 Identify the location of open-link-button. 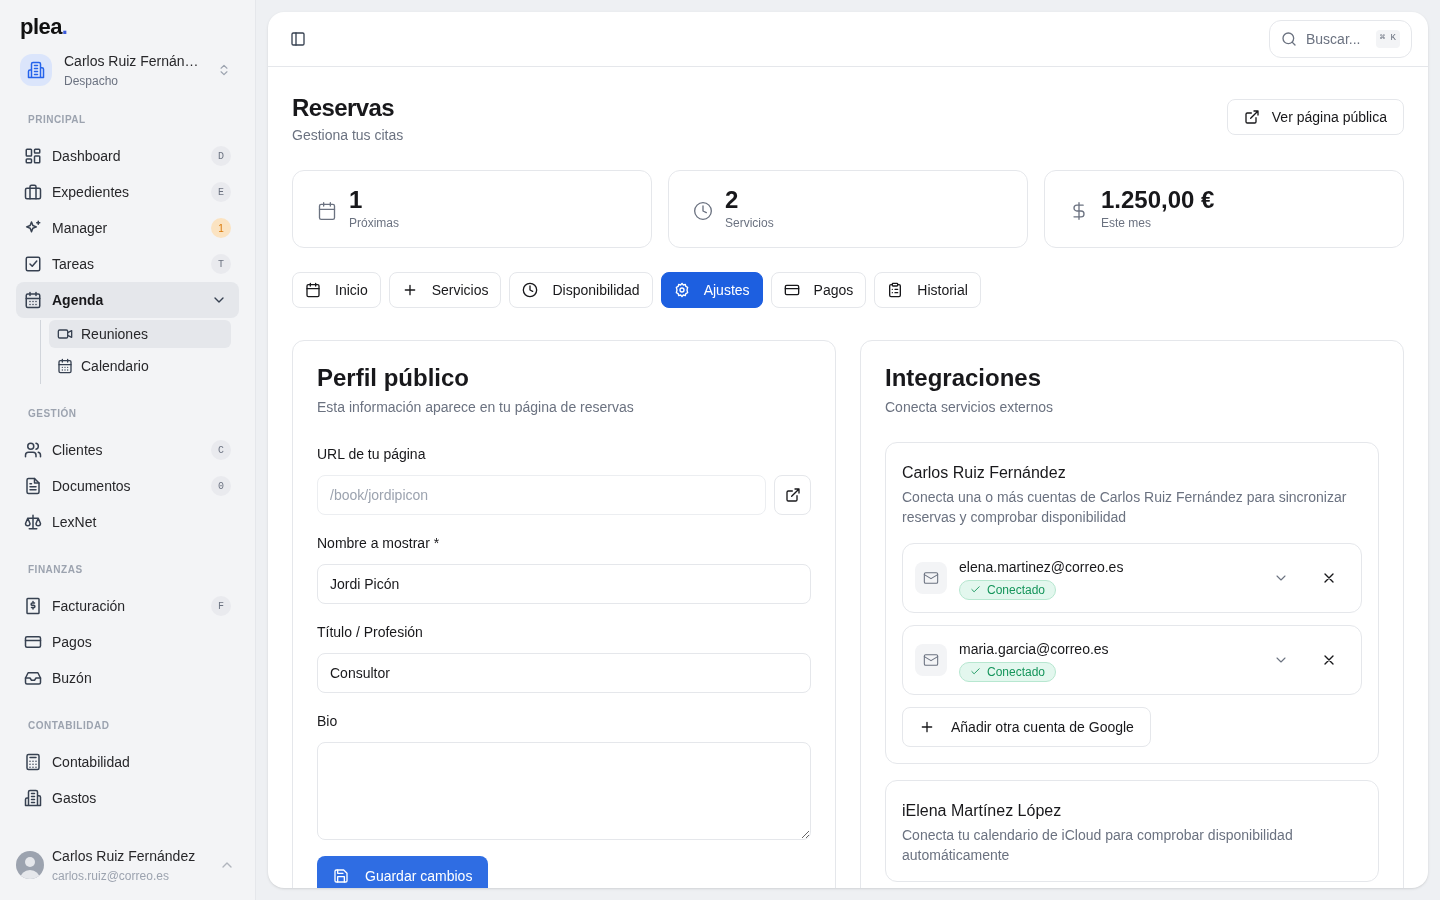
(792, 495).